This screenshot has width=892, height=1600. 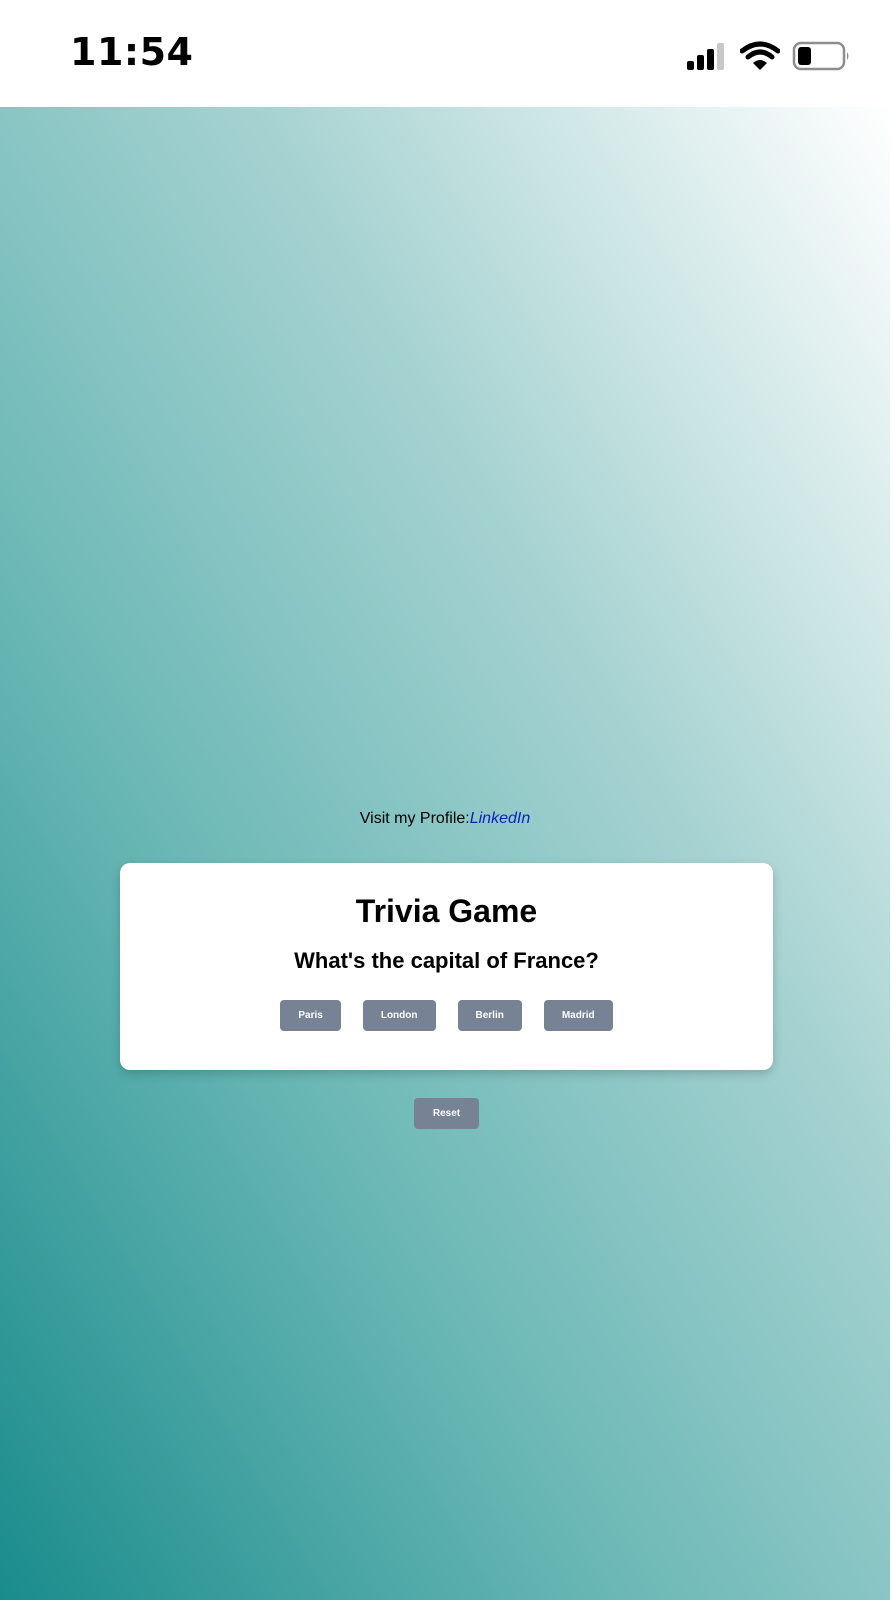 What do you see at coordinates (446, 53) in the screenshot?
I see `status-bar: 11:54` at bounding box center [446, 53].